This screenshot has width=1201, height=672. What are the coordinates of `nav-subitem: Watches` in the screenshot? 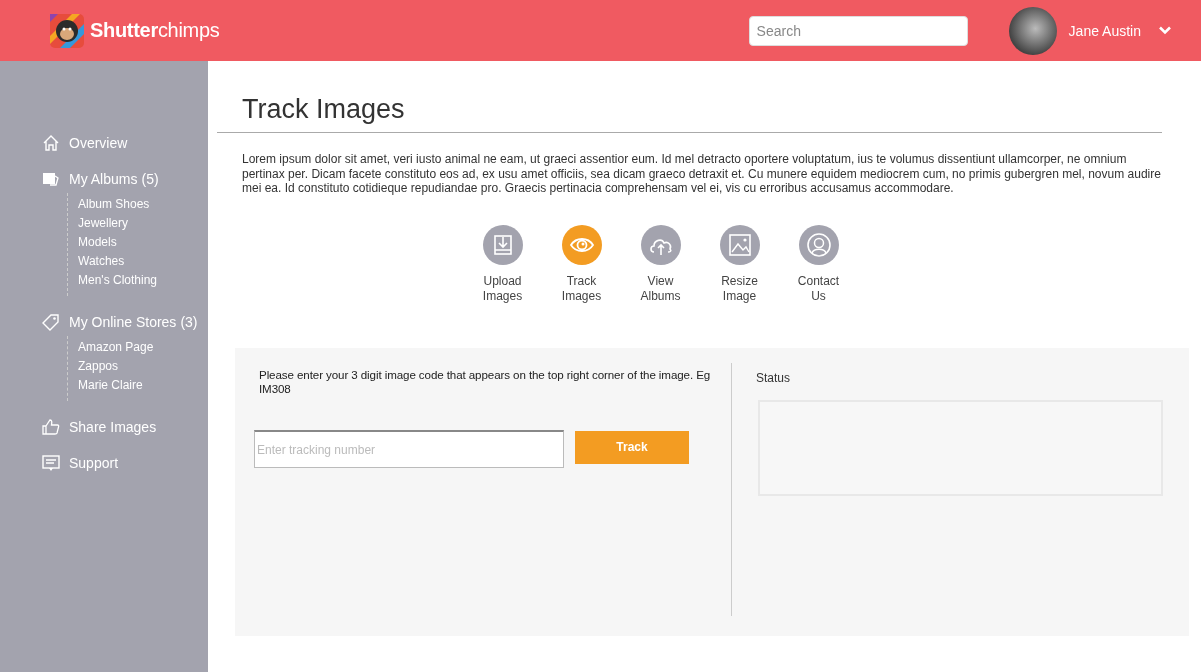 It's located at (143, 261).